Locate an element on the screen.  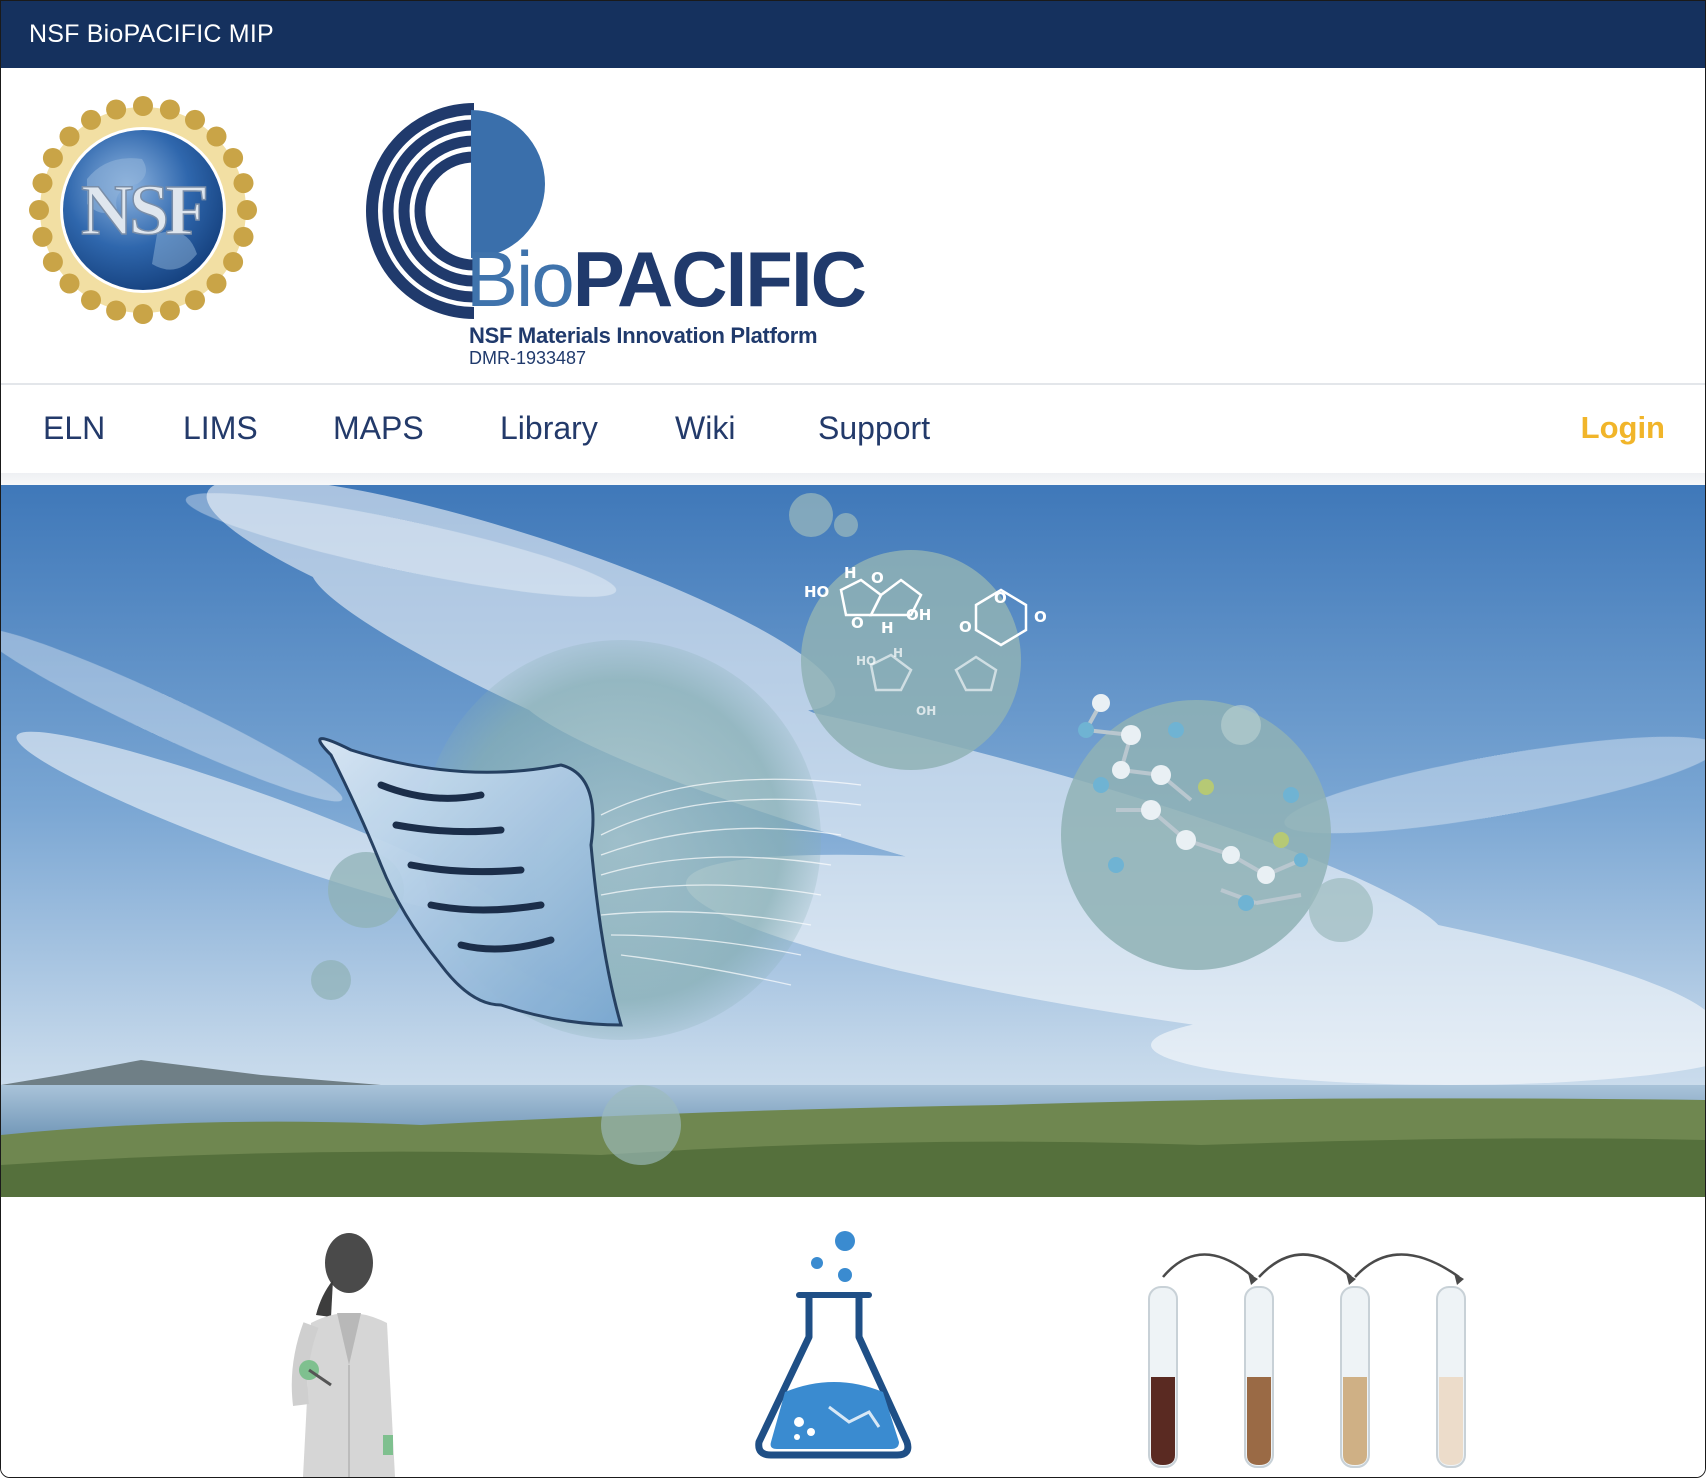
nav-item-wiki: Wiki is located at coordinates (705, 428).